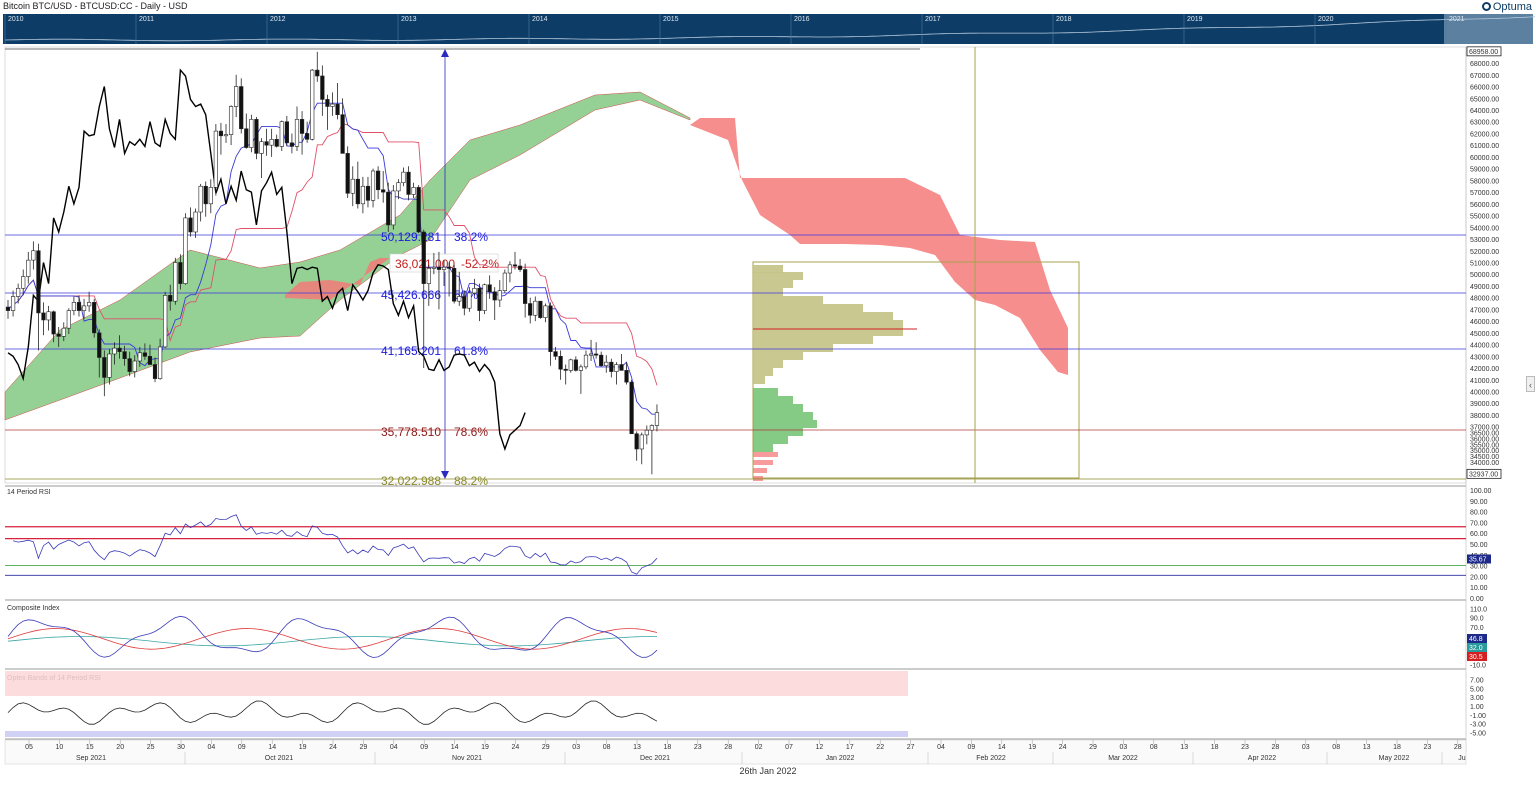 The height and width of the screenshot is (788, 1536). I want to click on rsi-axis-tick: 30.00, so click(1479, 567).